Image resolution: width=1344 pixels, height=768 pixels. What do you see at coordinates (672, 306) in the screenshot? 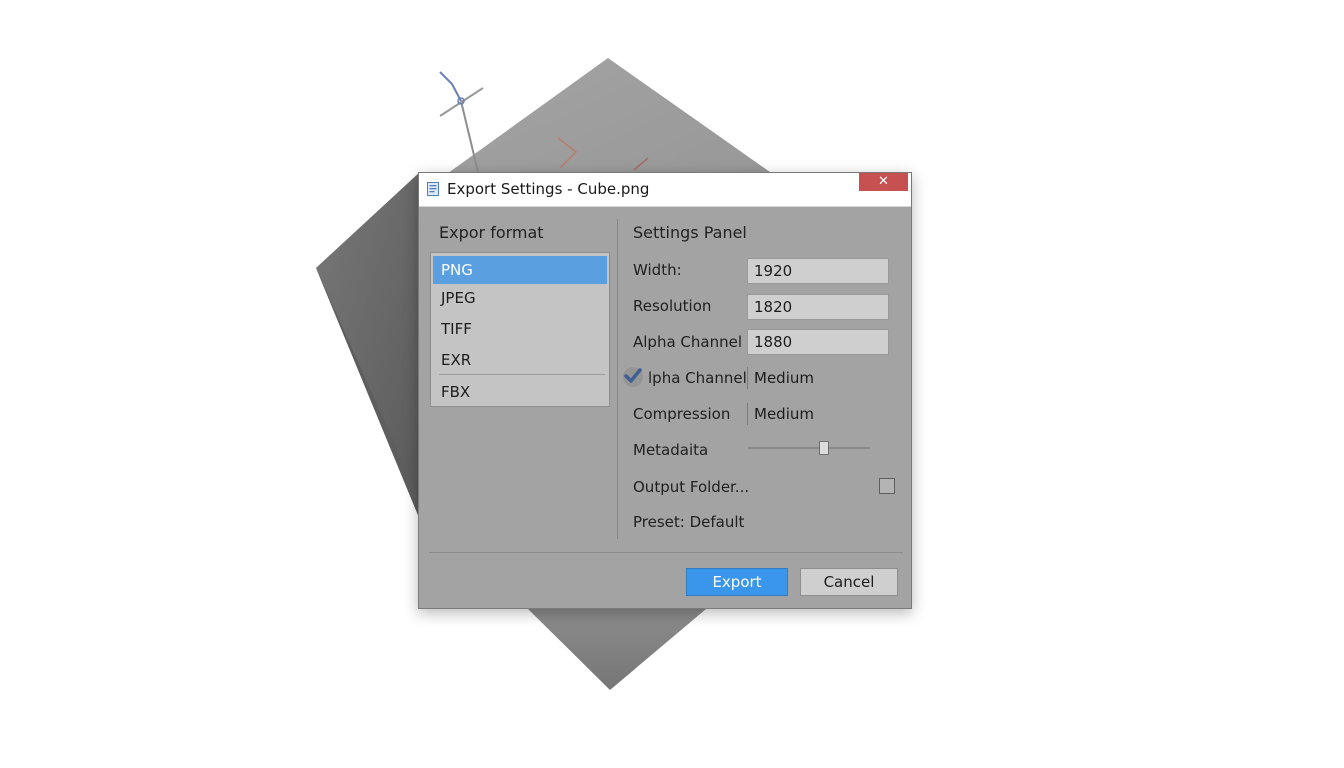
I see `resolution-label: Resolution` at bounding box center [672, 306].